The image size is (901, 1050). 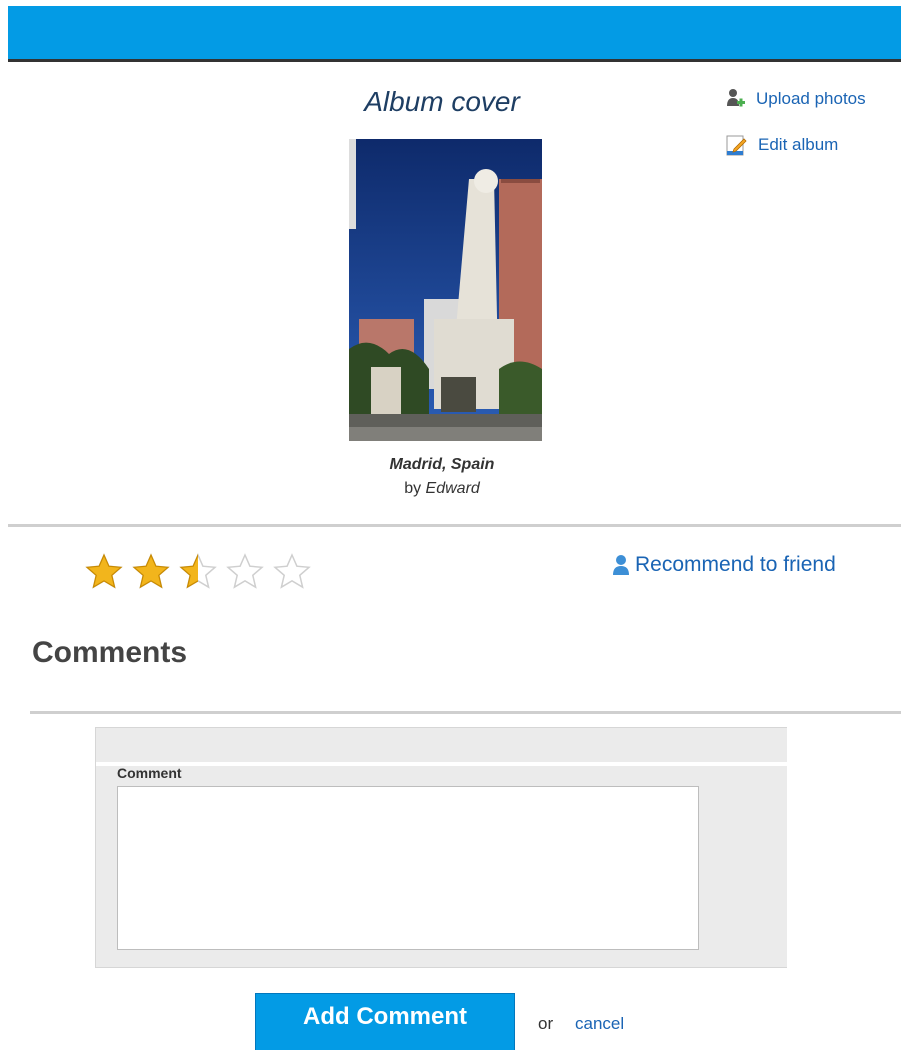 What do you see at coordinates (441, 764) in the screenshot?
I see `form-separator` at bounding box center [441, 764].